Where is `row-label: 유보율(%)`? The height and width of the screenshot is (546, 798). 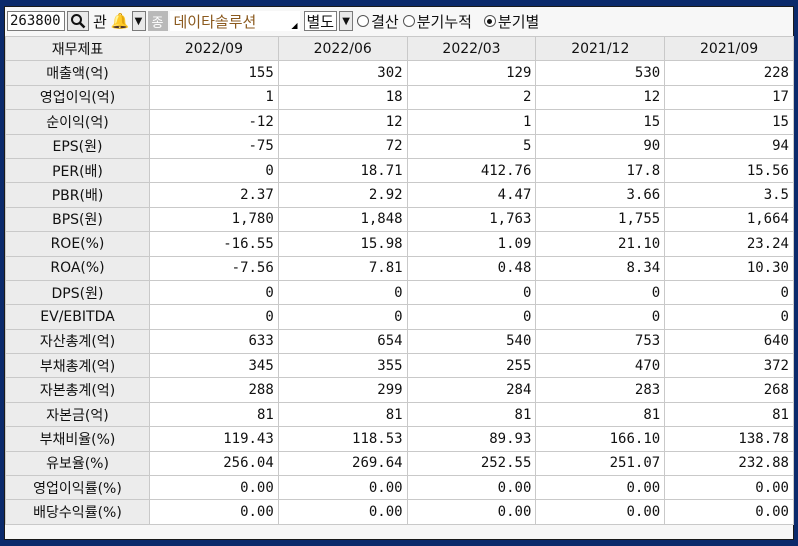
row-label: 유보율(%) is located at coordinates (77, 463).